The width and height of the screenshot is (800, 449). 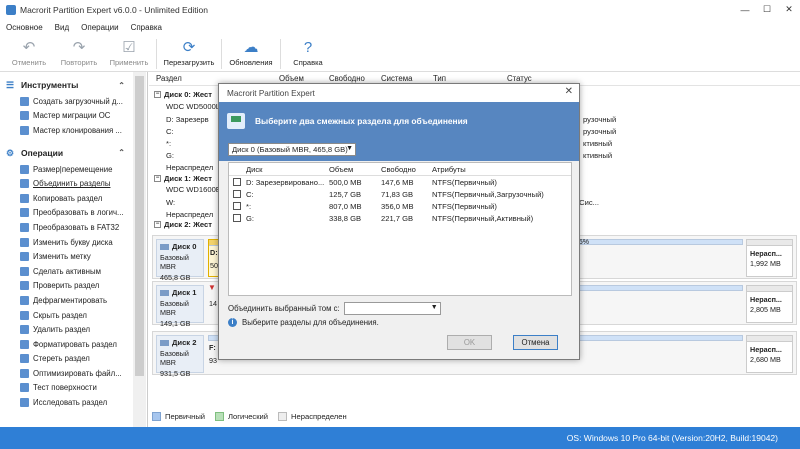 I want to click on sidebar-item-explore: Исследовать раздел, so click(x=73, y=402).